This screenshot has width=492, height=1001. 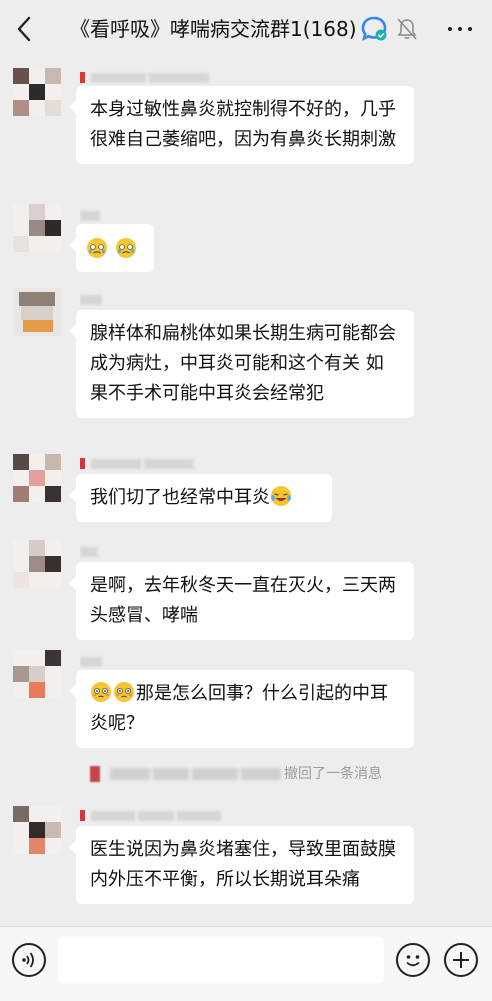 I want to click on message-text: 本身过敏性鼻炎就控制得不好的，几乎很难自己萎缩吧，因为有鼻炎长期刺激, so click(x=243, y=124).